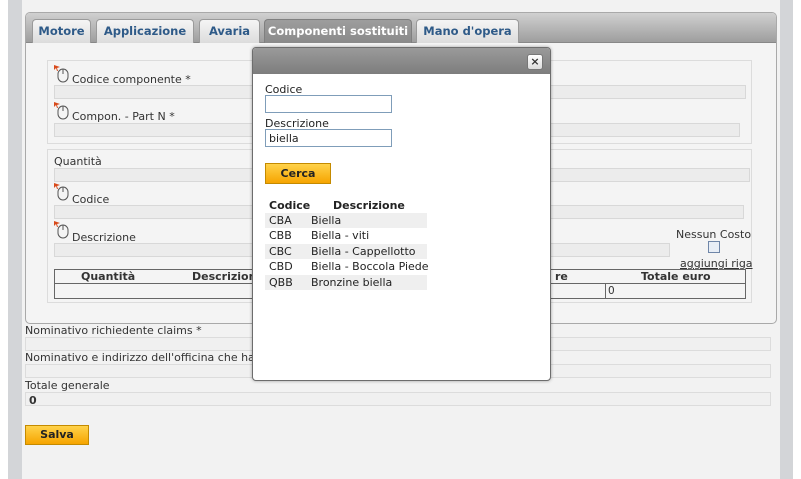 Image resolution: width=801 pixels, height=479 pixels. What do you see at coordinates (281, 282) in the screenshot?
I see `result-codice: QBB` at bounding box center [281, 282].